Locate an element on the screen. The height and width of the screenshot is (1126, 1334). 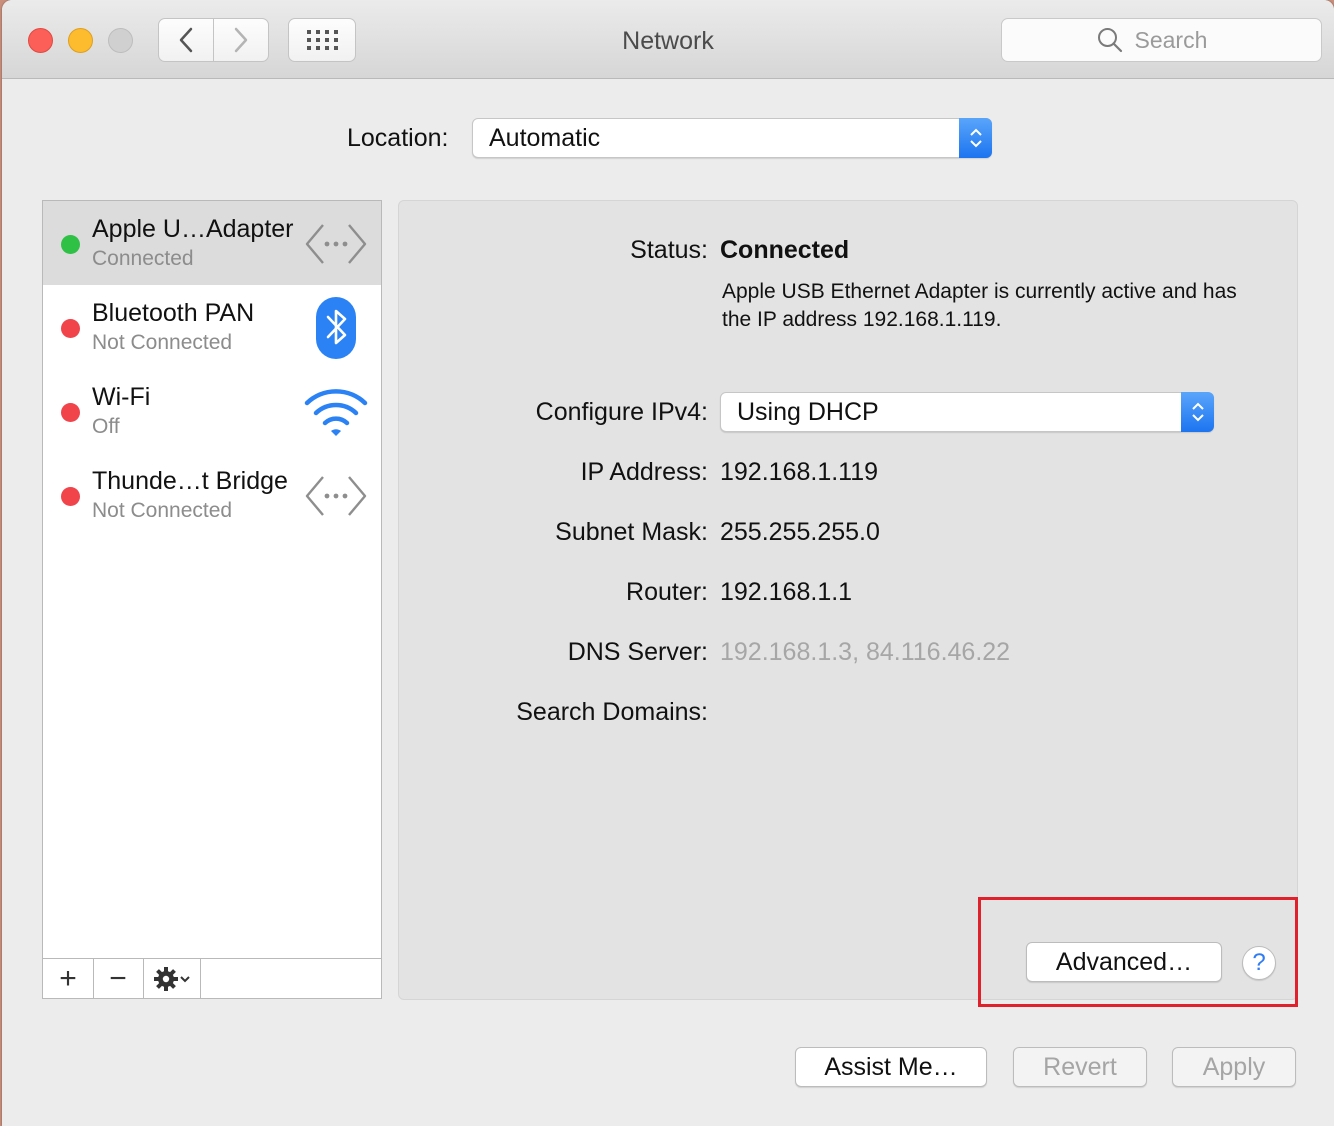
gear-icon is located at coordinates (165, 978).